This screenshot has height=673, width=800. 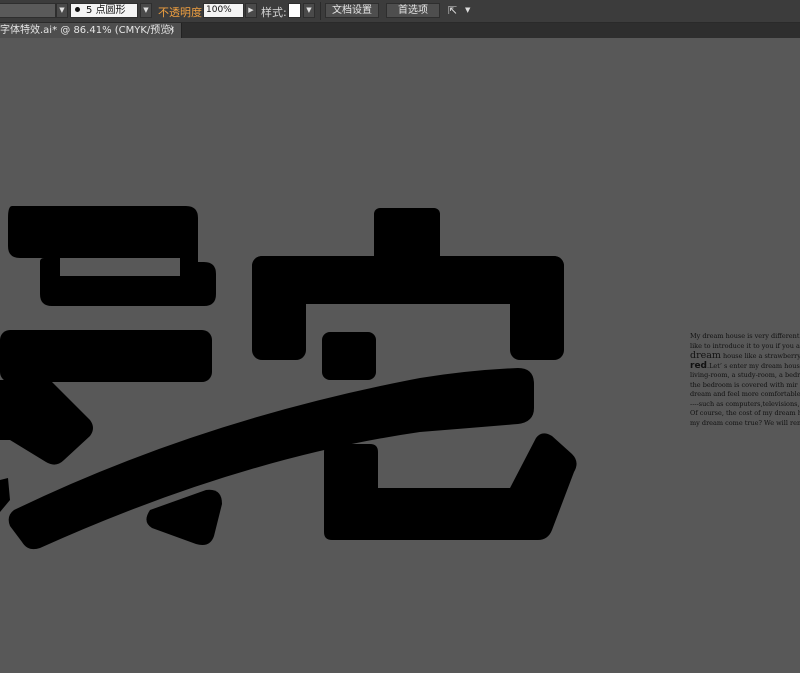 What do you see at coordinates (110, 10) in the screenshot?
I see `brush-shape: 点圆形` at bounding box center [110, 10].